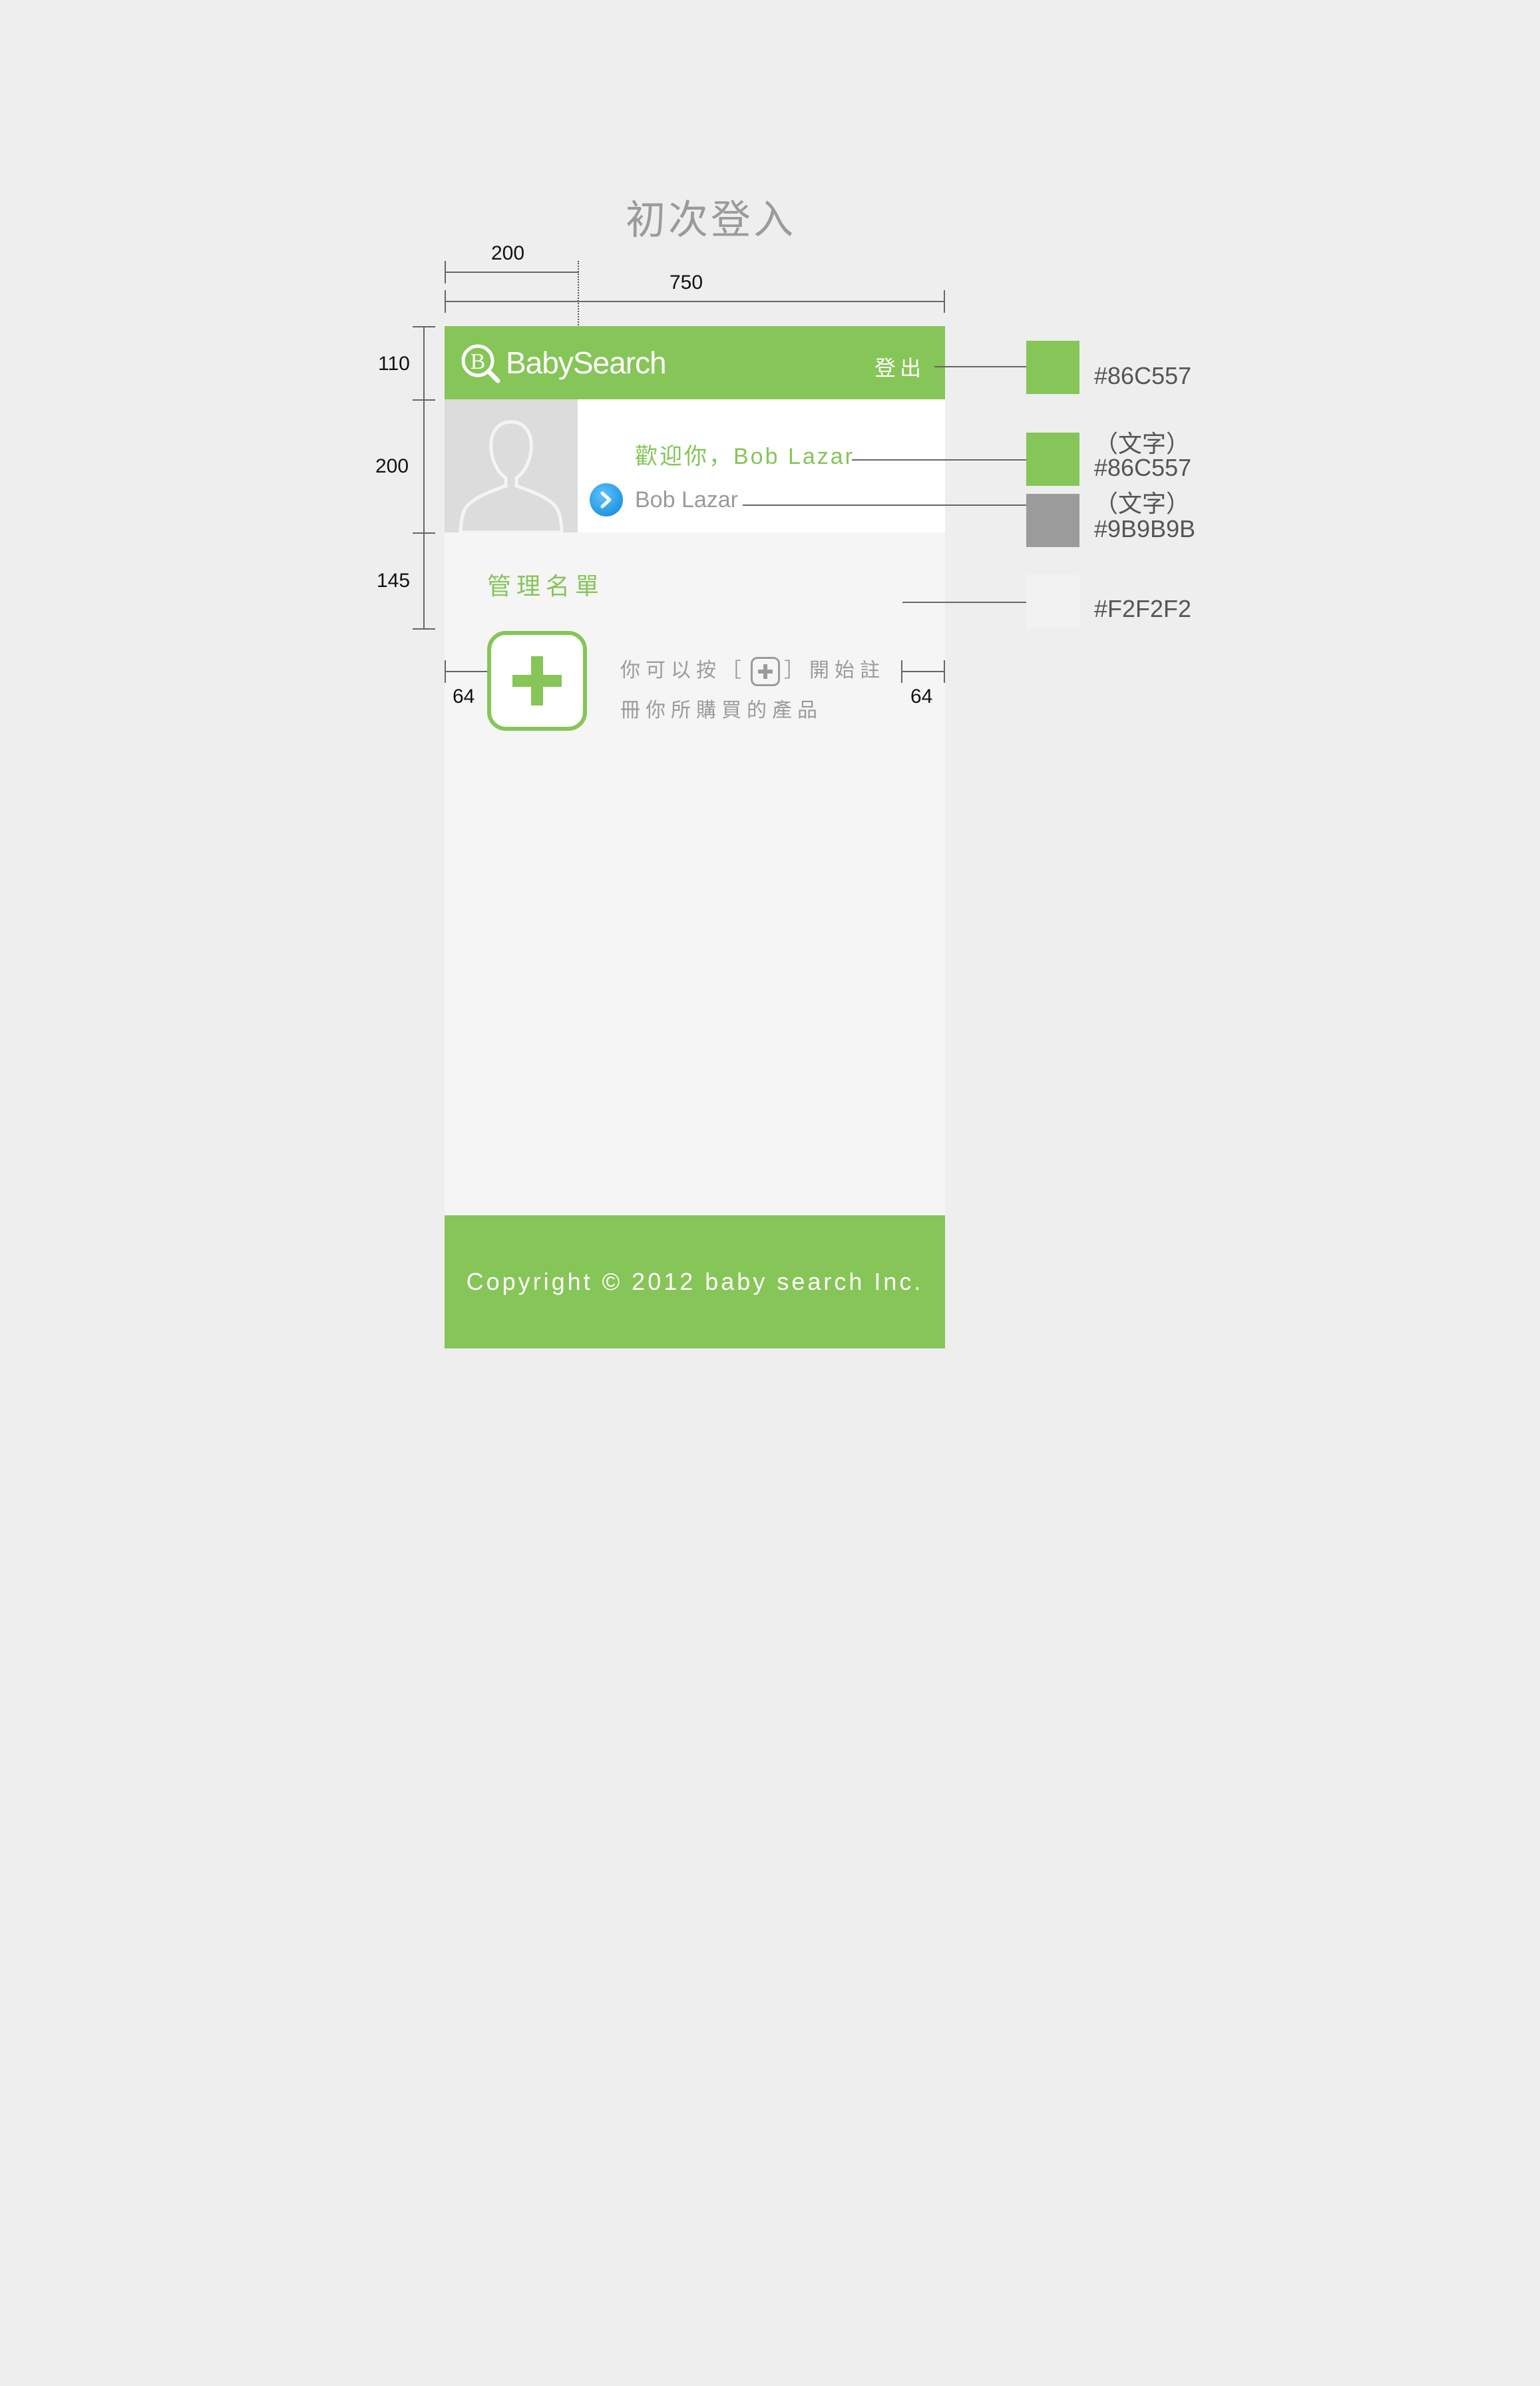 The width and height of the screenshot is (1540, 2386). What do you see at coordinates (765, 672) in the screenshot?
I see `small-plus-icon` at bounding box center [765, 672].